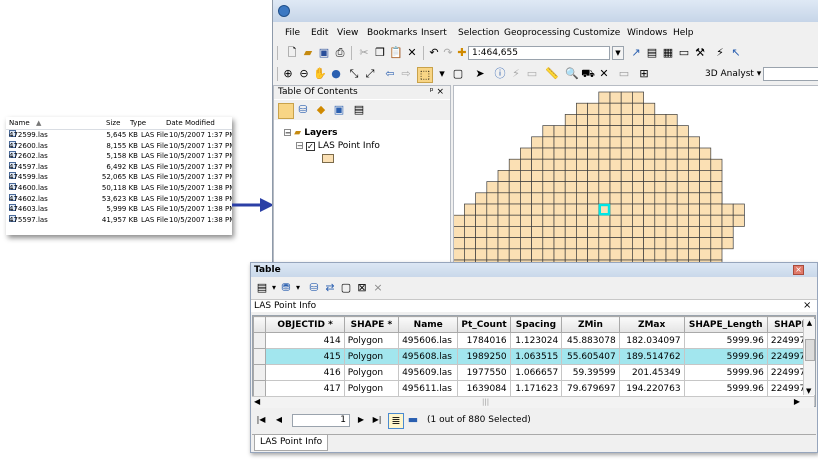 The height and width of the screenshot is (463, 818). Describe the element at coordinates (644, 74) in the screenshot. I see `create-viewer-window-icon: ⊞` at that location.